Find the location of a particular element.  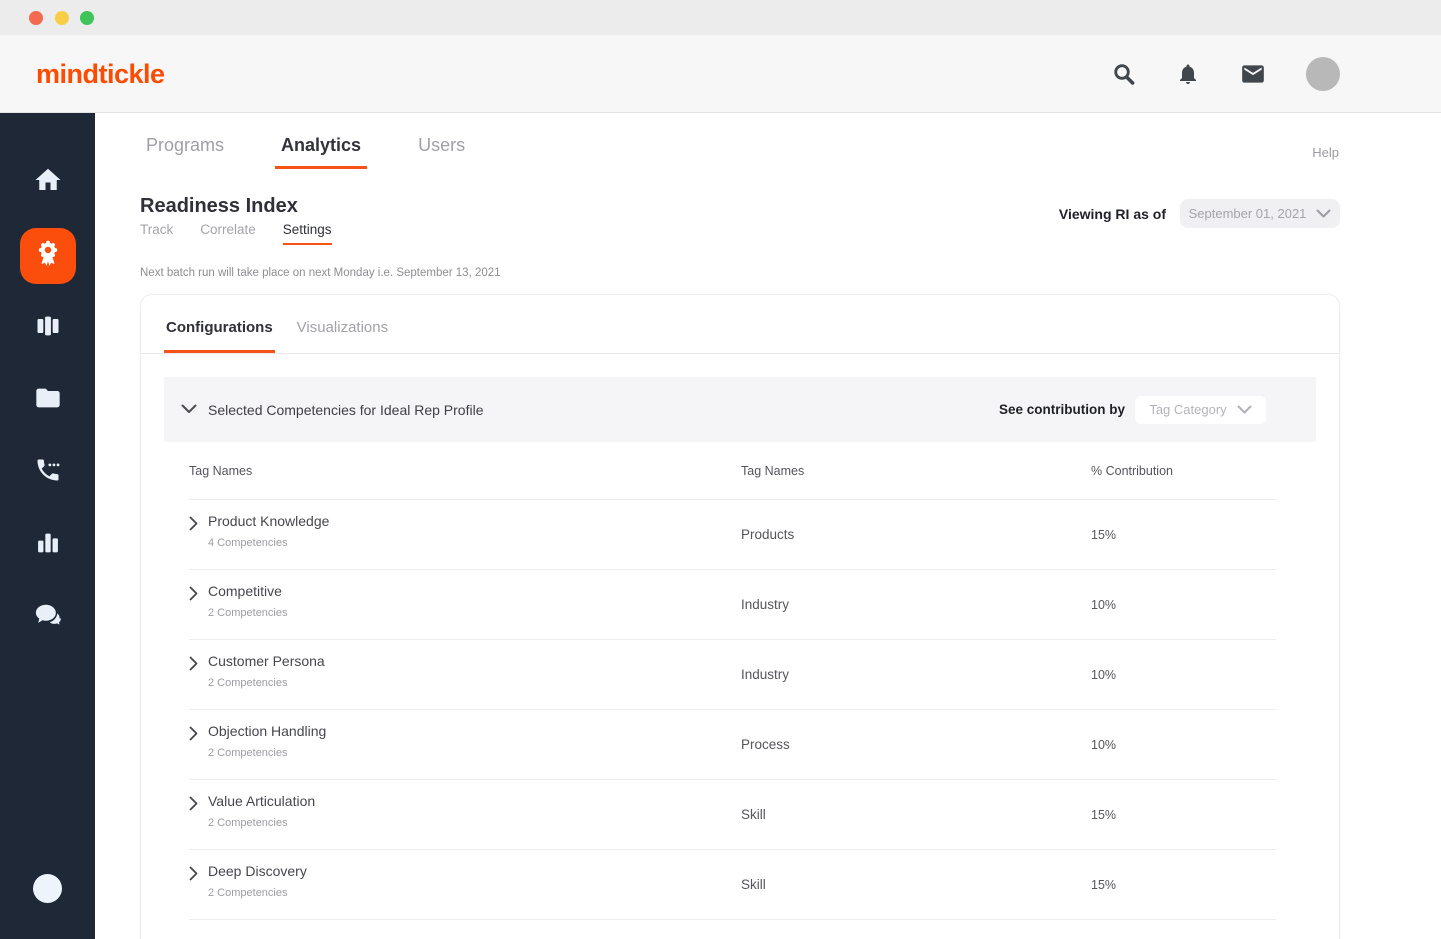

tag-category-value: Process is located at coordinates (765, 744).